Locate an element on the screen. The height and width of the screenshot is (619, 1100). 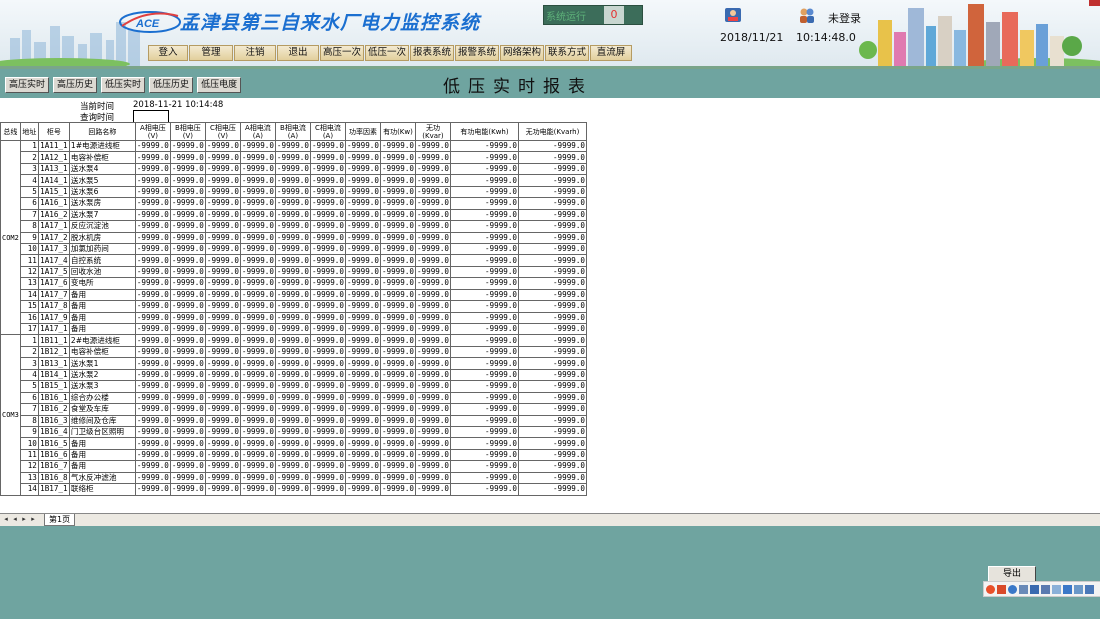
column-header: 有功电能(Kwh) is located at coordinates (484, 131).